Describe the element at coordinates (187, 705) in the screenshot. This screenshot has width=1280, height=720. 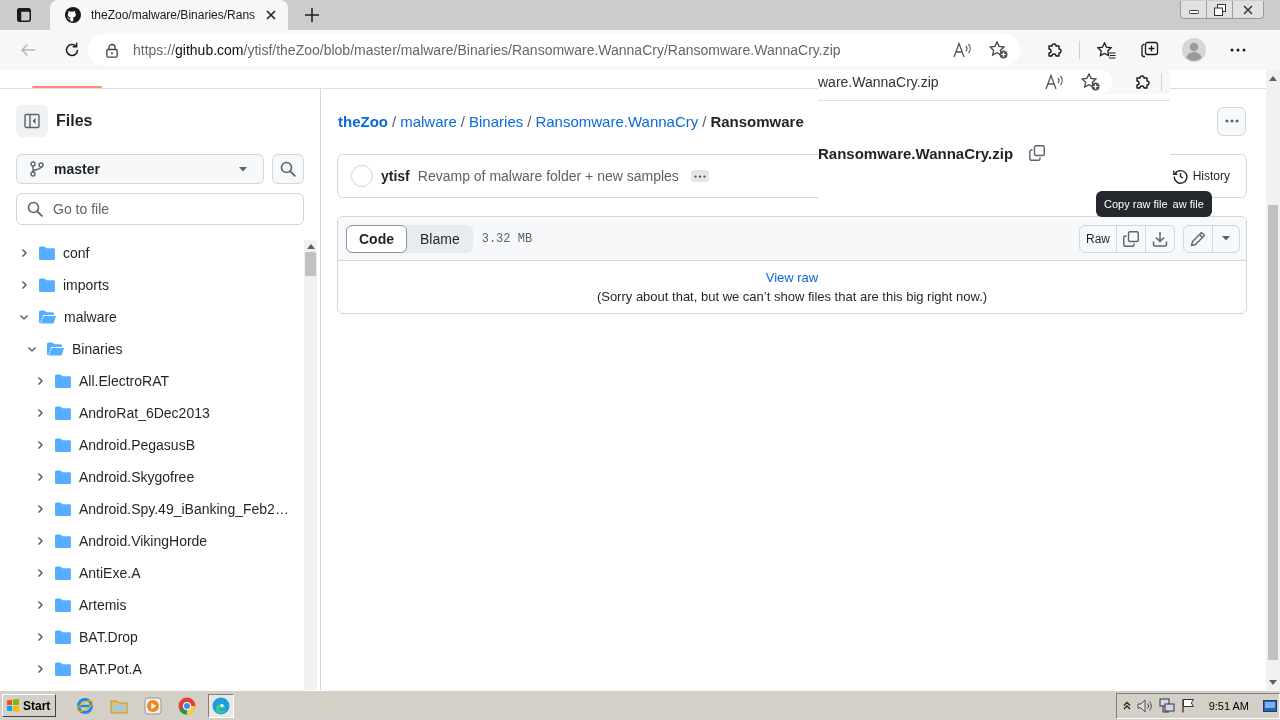
I see `circle-logo-icon` at that location.